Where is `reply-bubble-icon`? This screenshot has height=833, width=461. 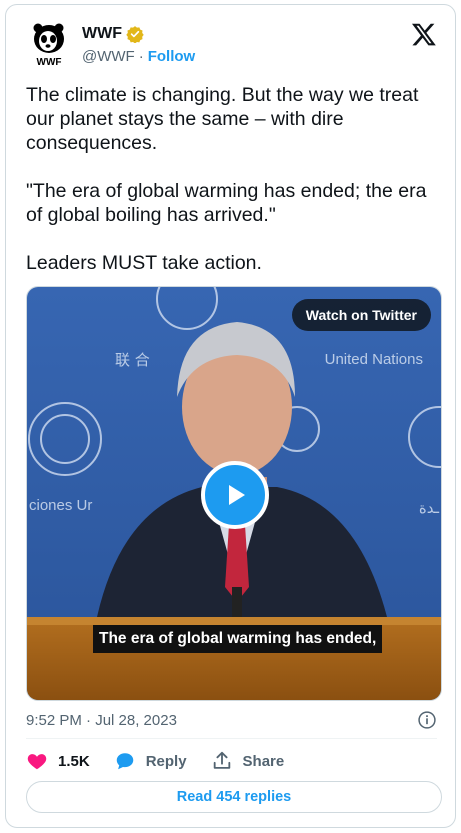 reply-bubble-icon is located at coordinates (124, 761).